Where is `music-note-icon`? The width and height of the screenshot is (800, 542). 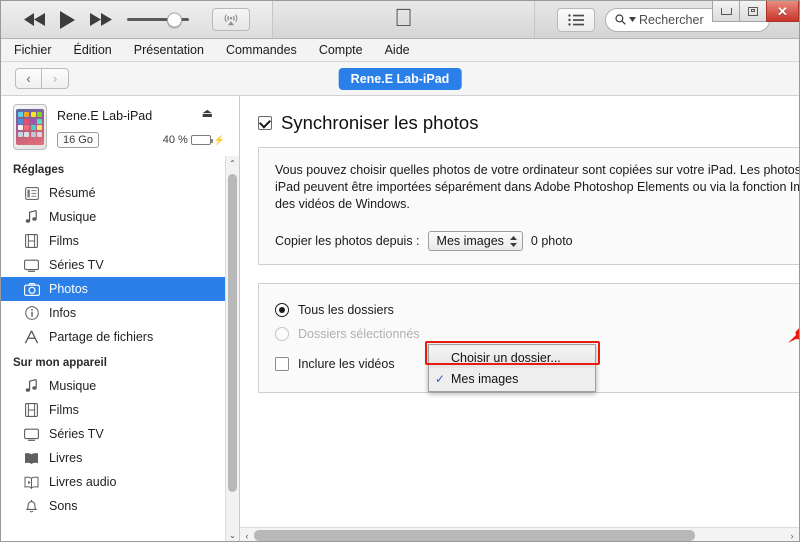 music-note-icon is located at coordinates (31, 386).